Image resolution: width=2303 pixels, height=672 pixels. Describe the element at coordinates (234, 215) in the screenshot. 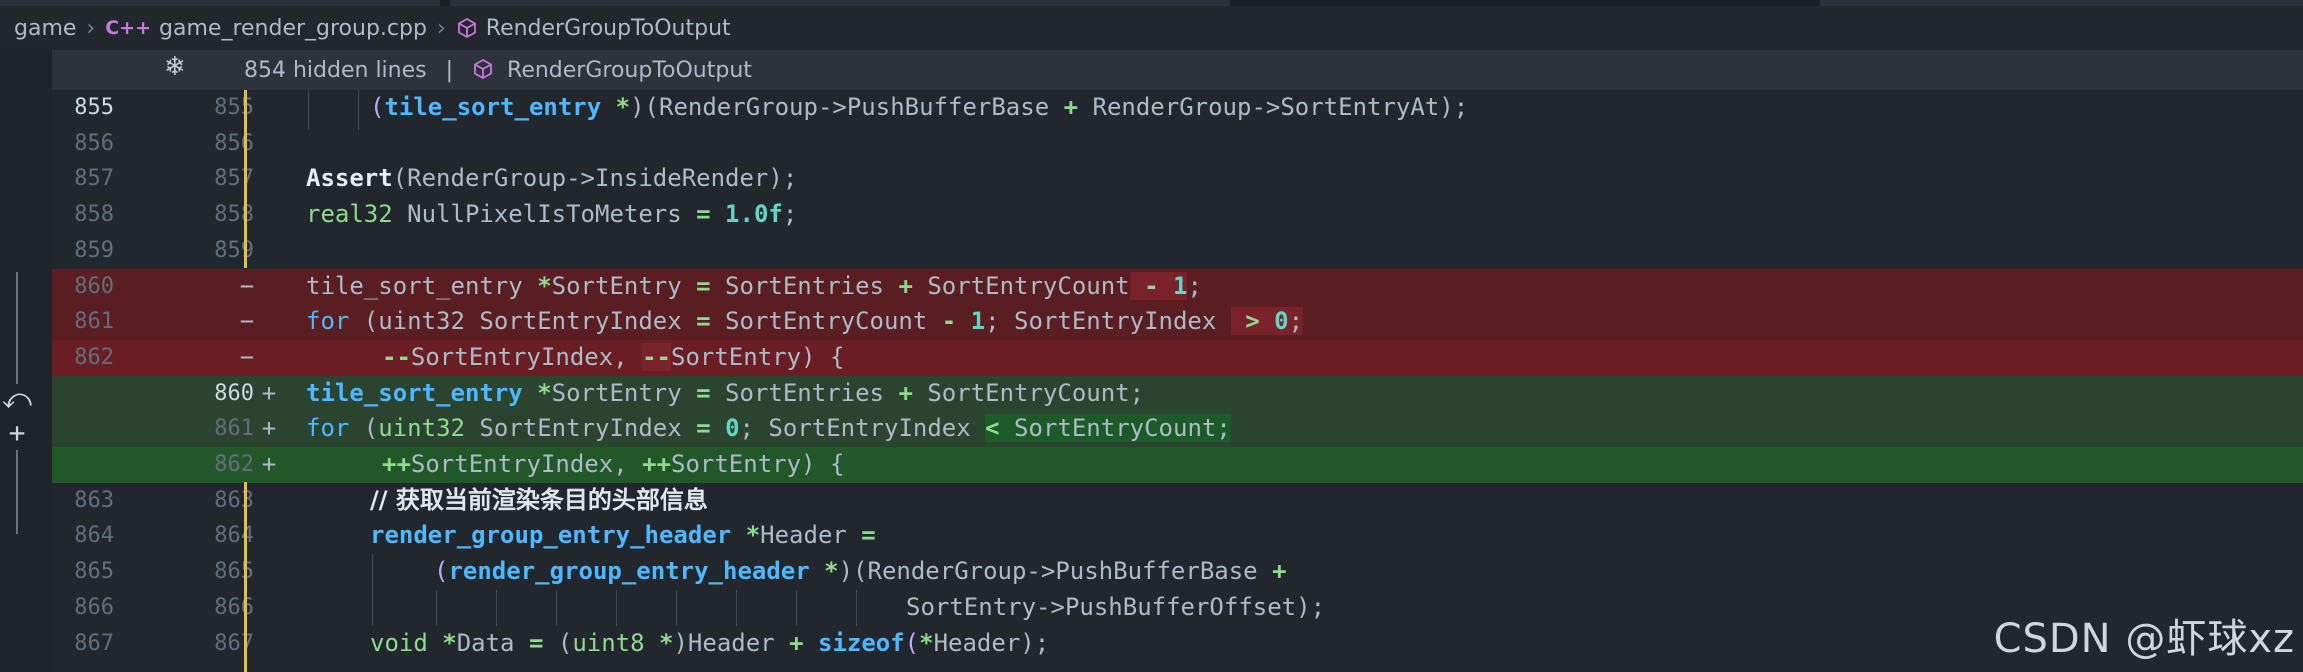

I see `new-line-number: 858` at that location.